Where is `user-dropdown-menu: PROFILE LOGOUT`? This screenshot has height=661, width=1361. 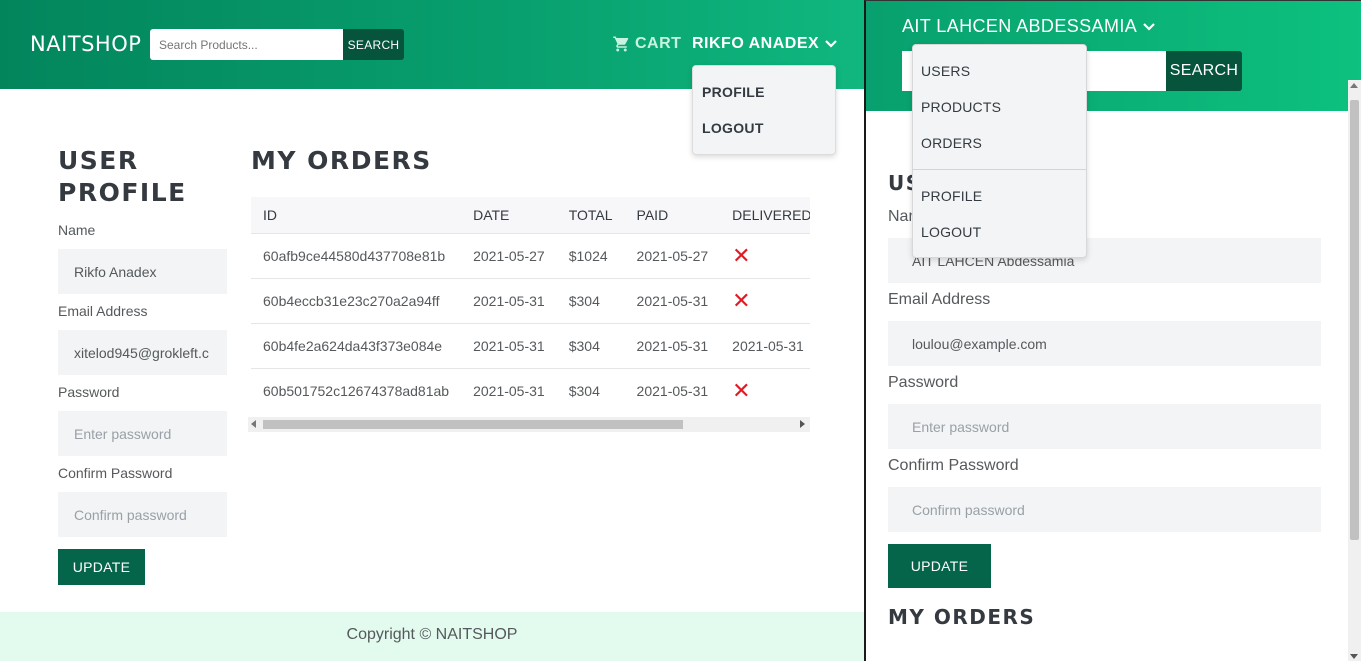
user-dropdown-menu: PROFILE LOGOUT is located at coordinates (764, 110).